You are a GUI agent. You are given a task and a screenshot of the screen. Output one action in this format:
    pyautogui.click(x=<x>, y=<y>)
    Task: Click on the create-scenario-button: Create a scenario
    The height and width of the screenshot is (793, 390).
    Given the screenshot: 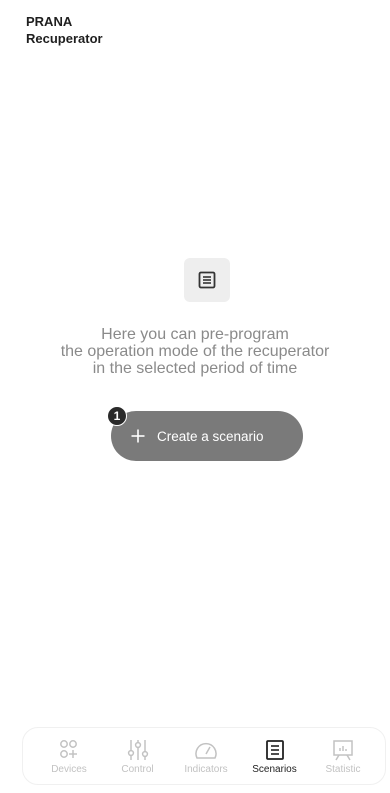 What is the action you would take?
    pyautogui.click(x=207, y=436)
    